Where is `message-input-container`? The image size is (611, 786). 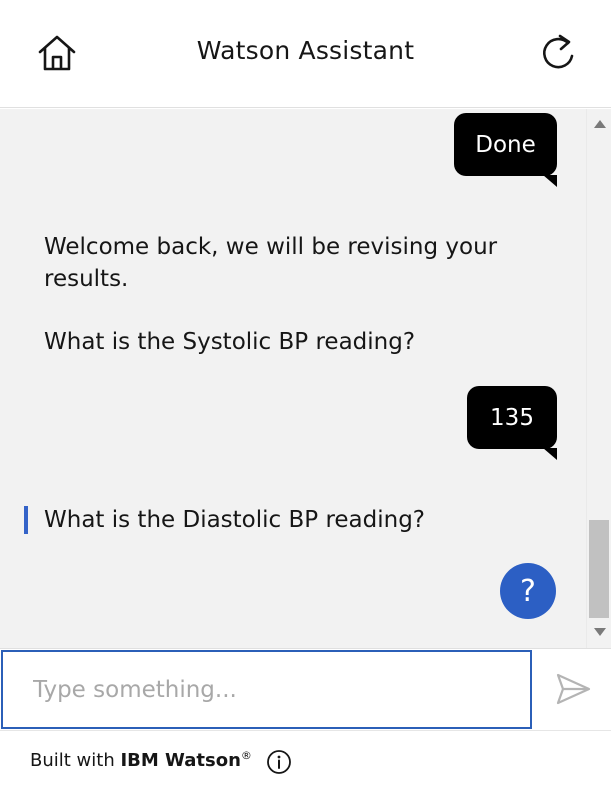
message-input-container is located at coordinates (266, 689).